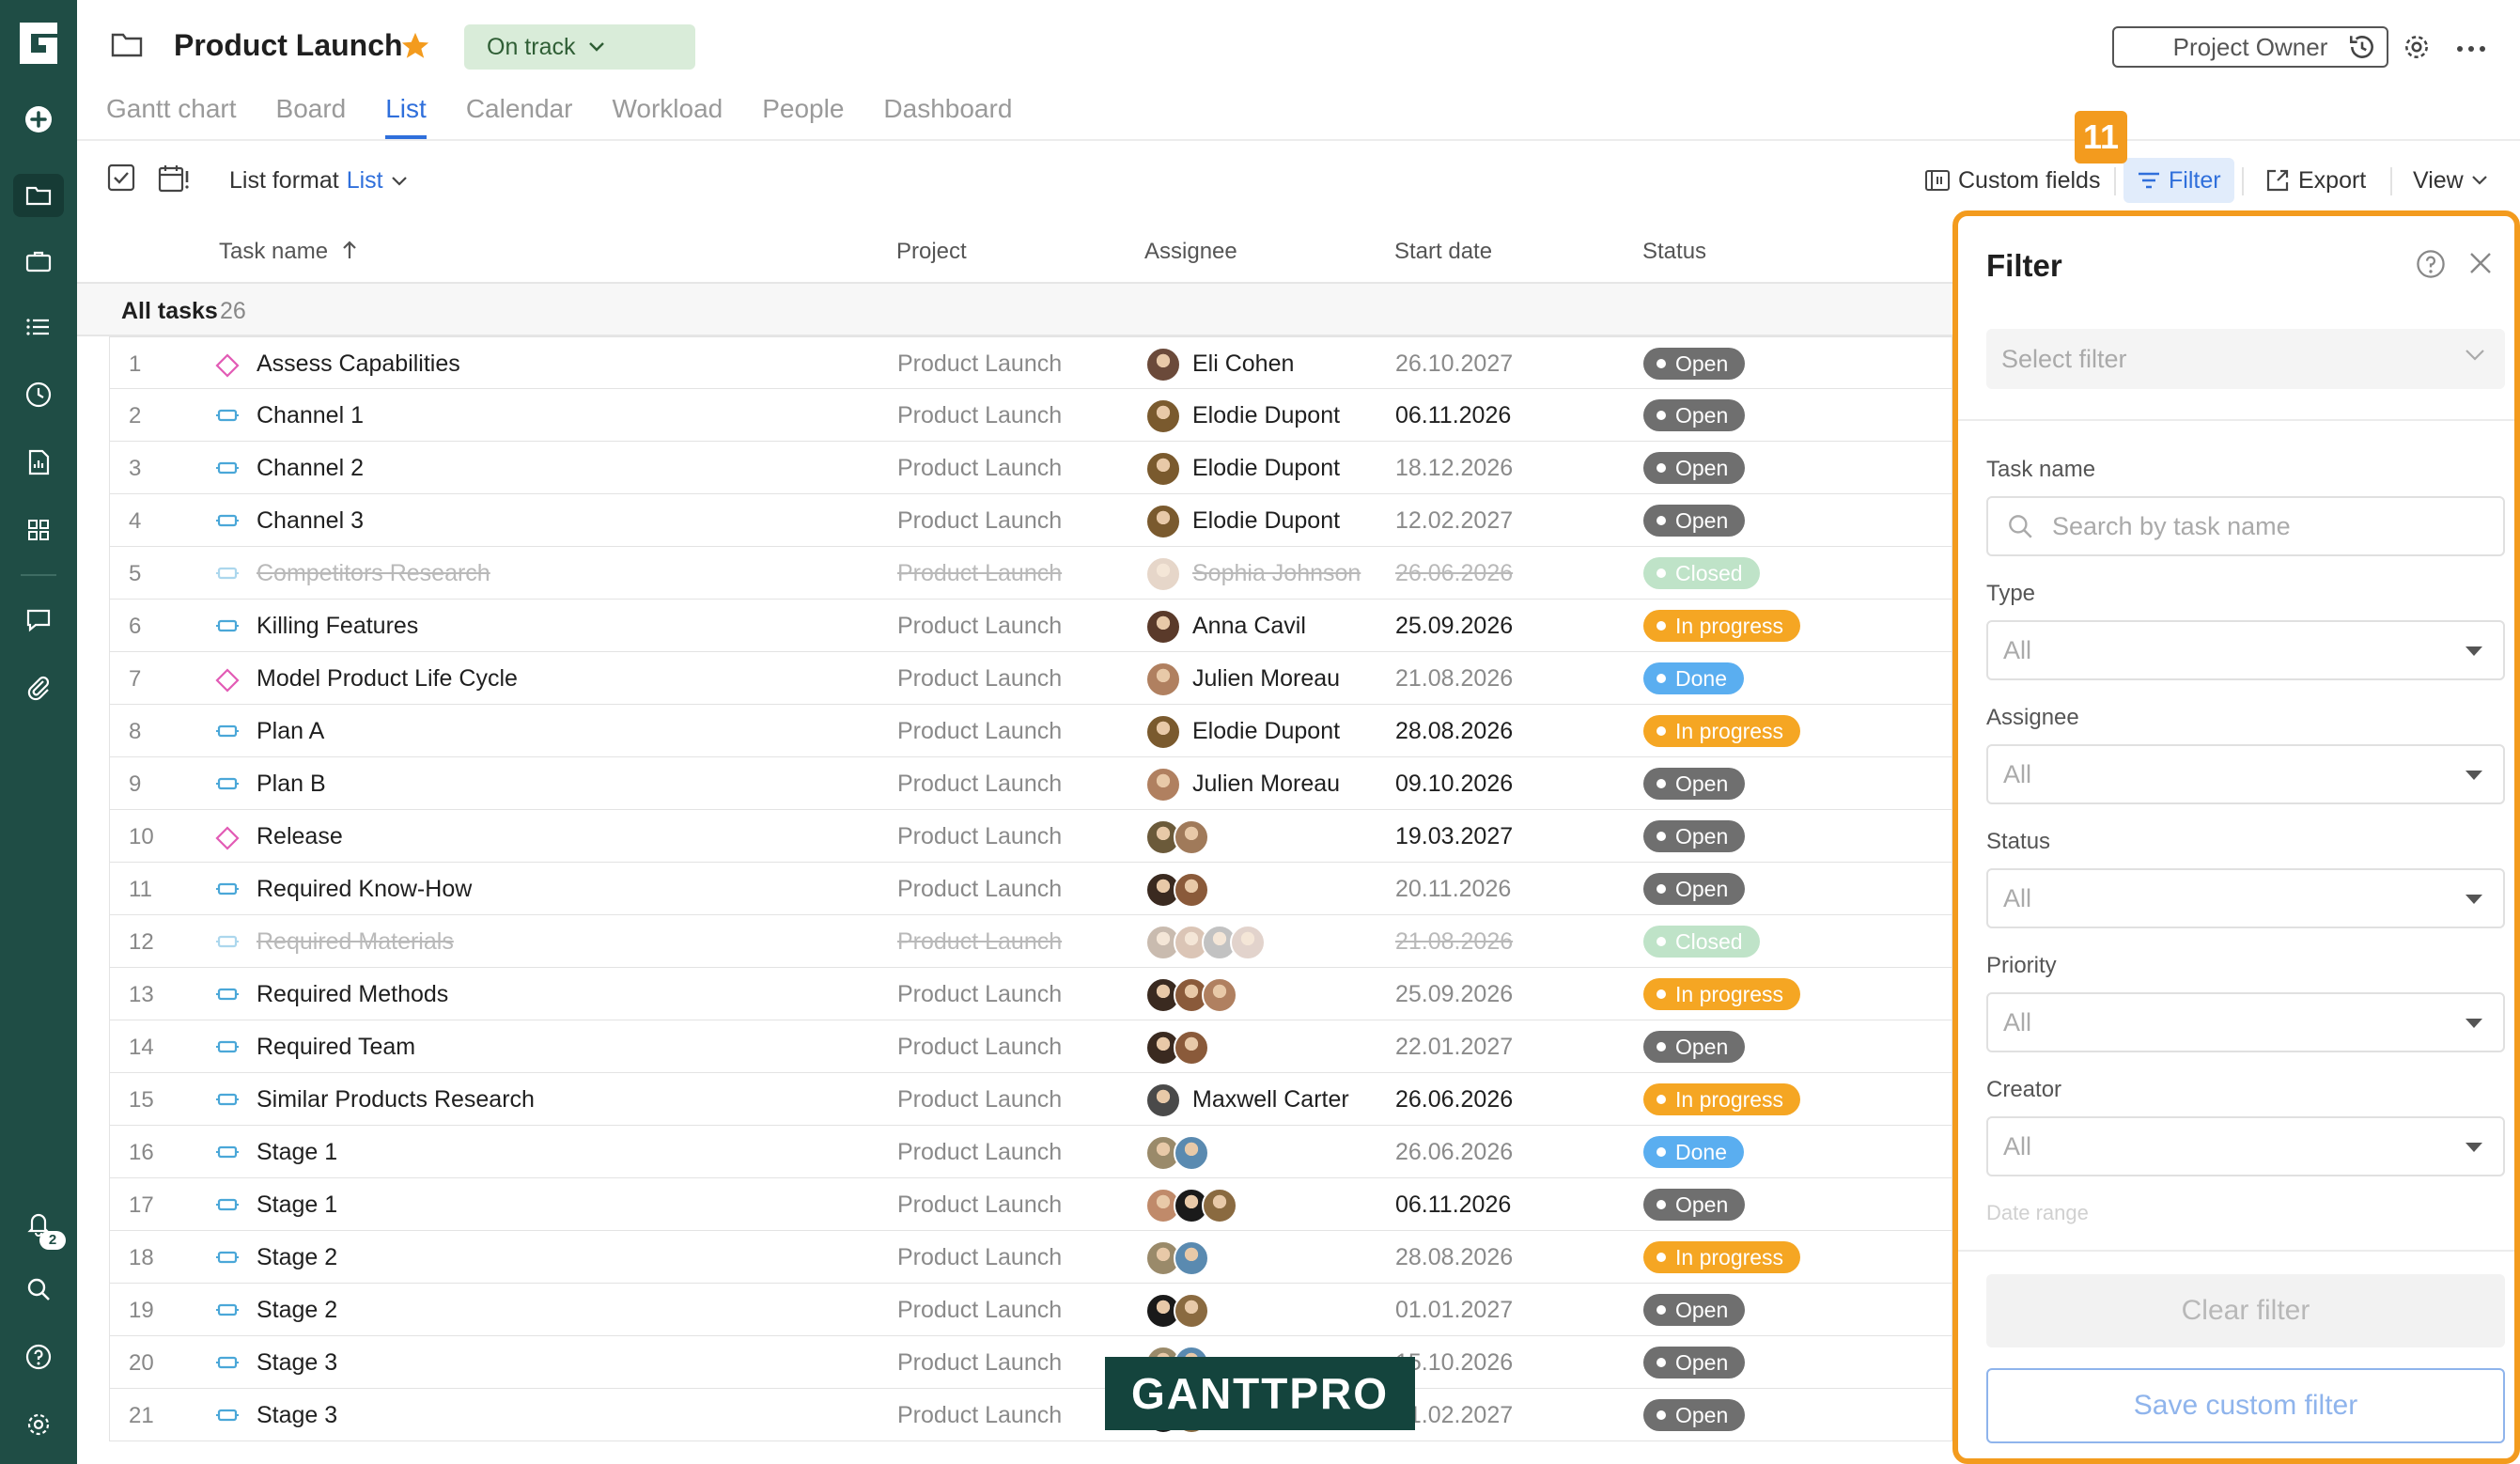 The image size is (2520, 1464). What do you see at coordinates (174, 181) in the screenshot?
I see `calendar-deadline-icon` at bounding box center [174, 181].